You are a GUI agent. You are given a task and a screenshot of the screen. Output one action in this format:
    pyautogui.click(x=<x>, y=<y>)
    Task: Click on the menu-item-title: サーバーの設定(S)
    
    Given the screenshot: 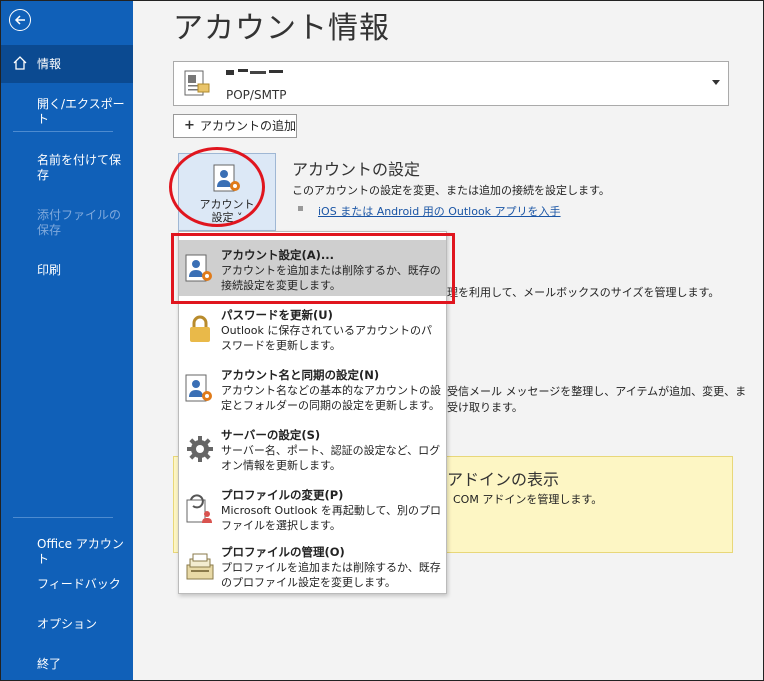 What is the action you would take?
    pyautogui.click(x=271, y=435)
    